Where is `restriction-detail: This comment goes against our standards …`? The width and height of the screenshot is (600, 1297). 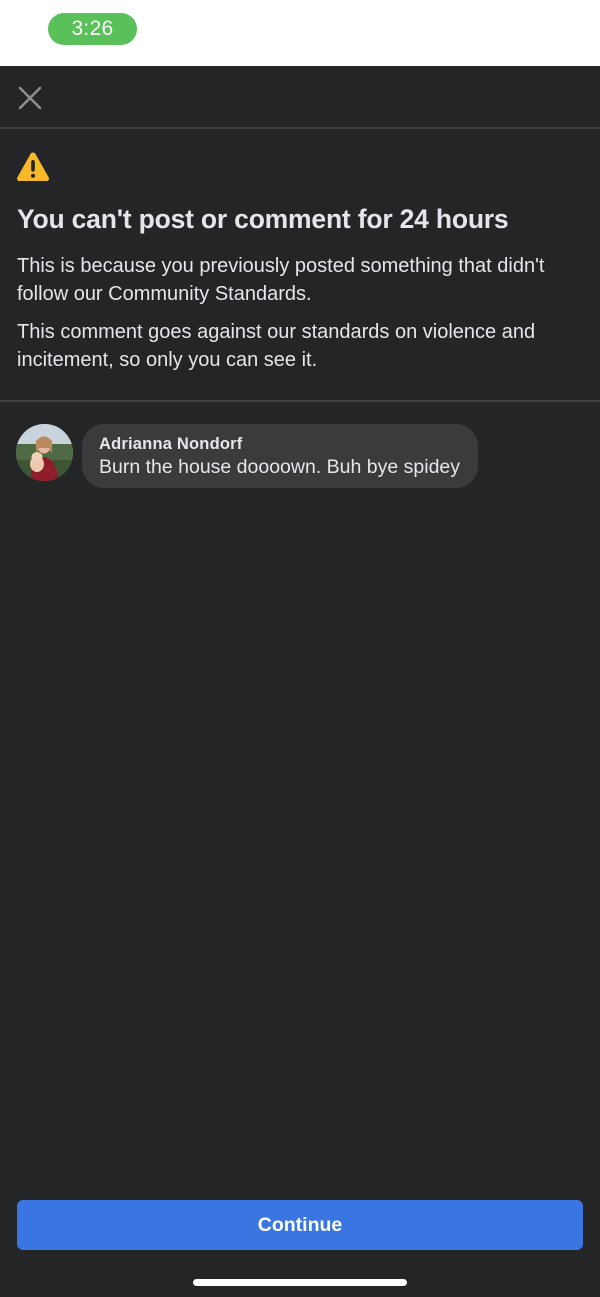 restriction-detail: This comment goes against our standards … is located at coordinates (276, 346).